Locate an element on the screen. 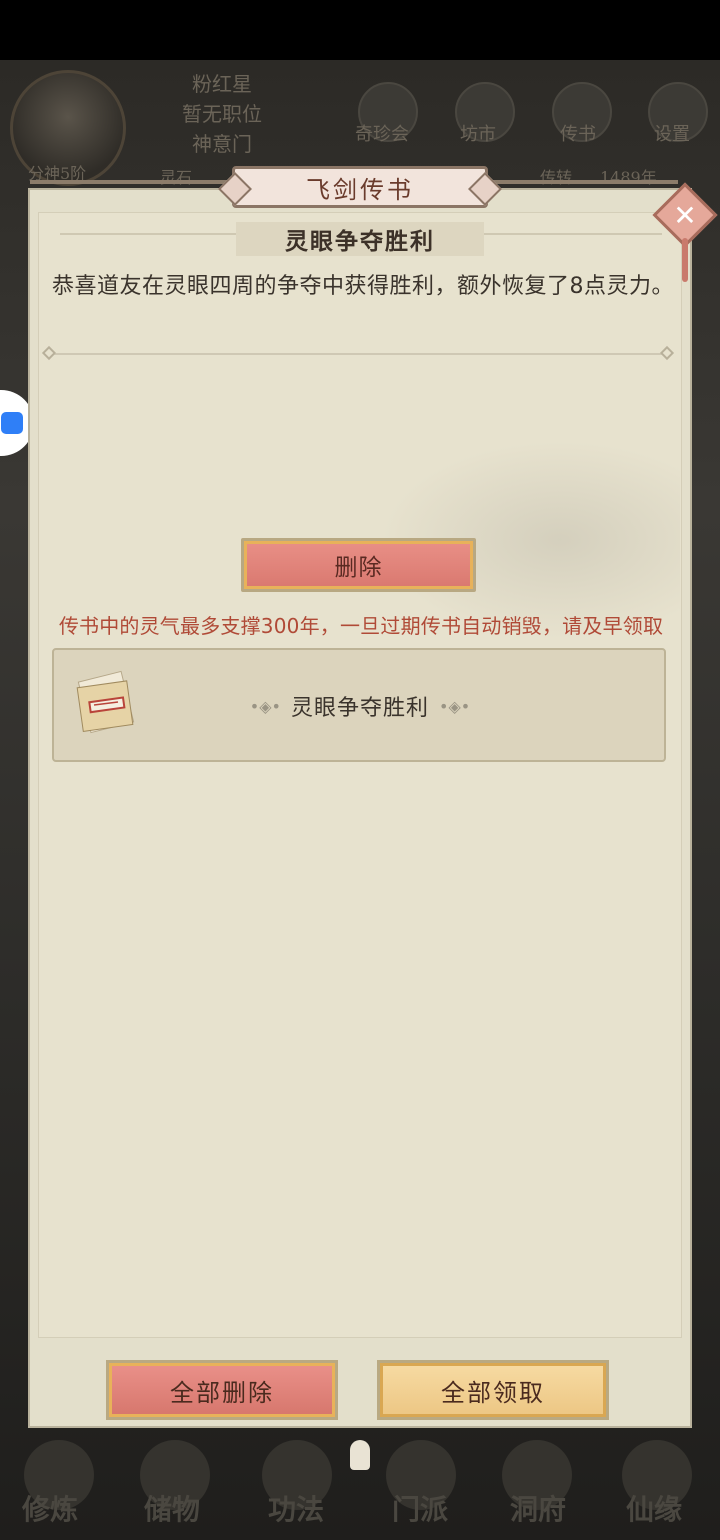 The image size is (720, 1540). assistant-icon is located at coordinates (12, 423).